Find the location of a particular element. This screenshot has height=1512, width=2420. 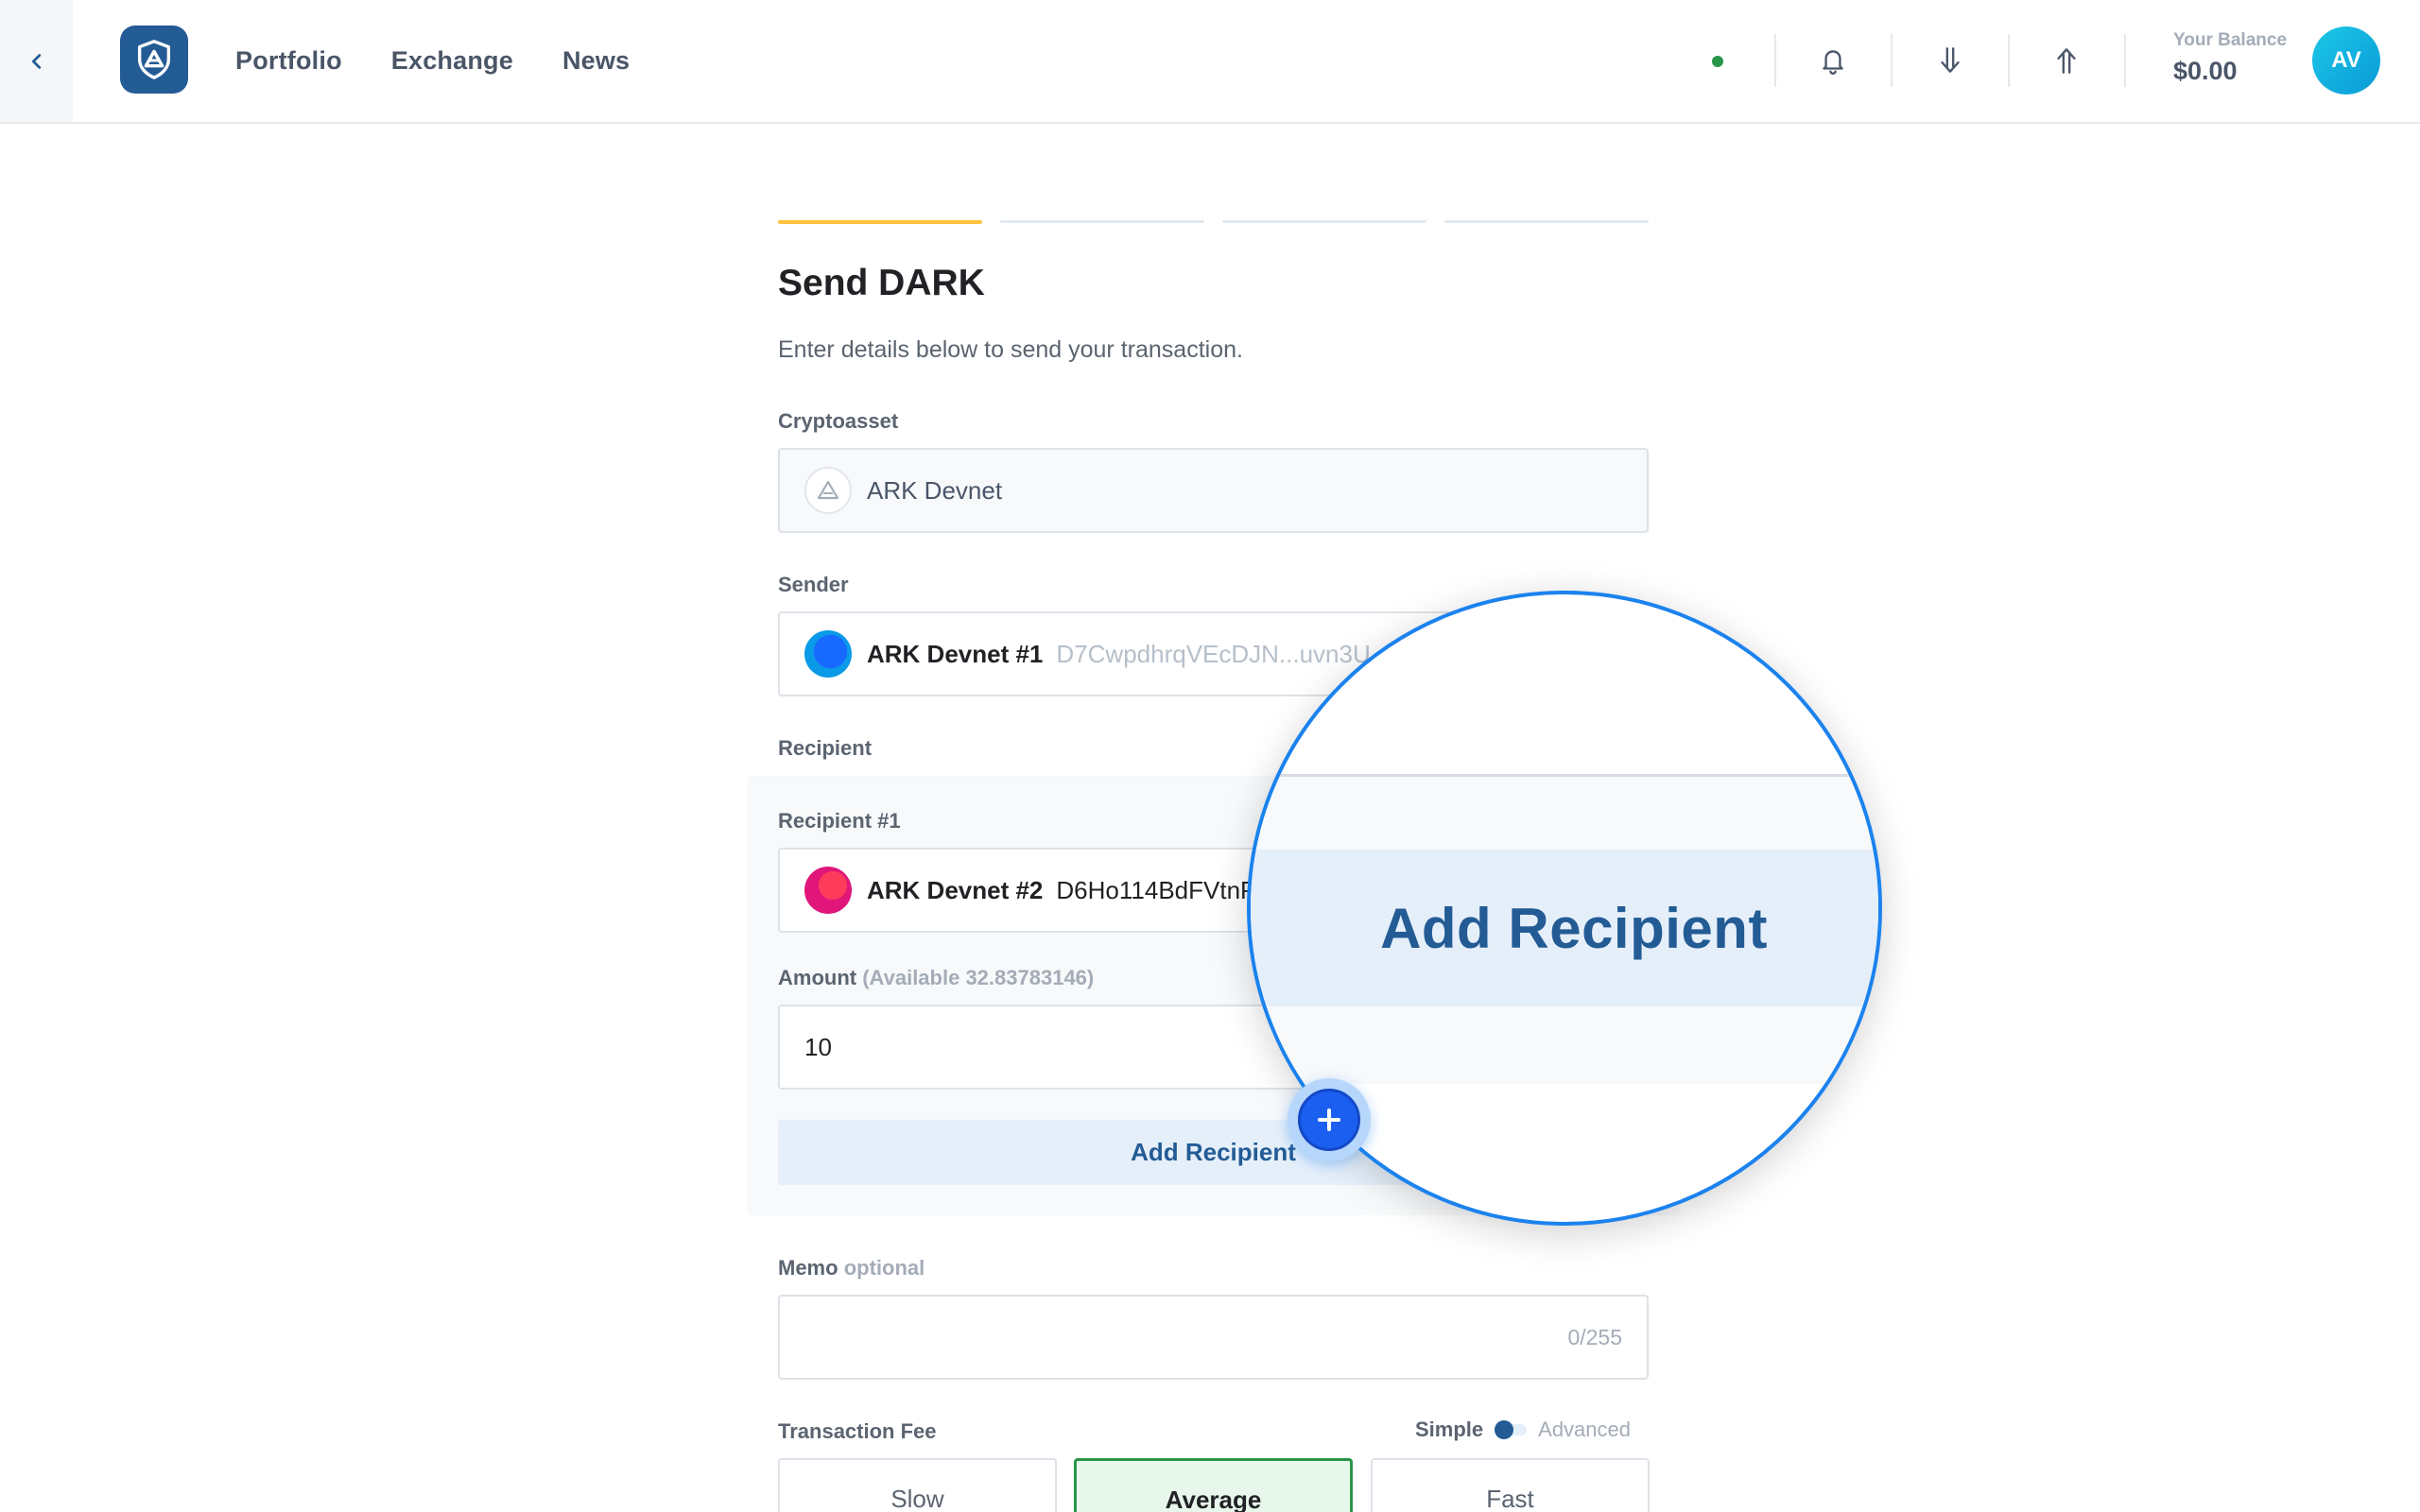

plus-badge-inner is located at coordinates (1329, 1120).